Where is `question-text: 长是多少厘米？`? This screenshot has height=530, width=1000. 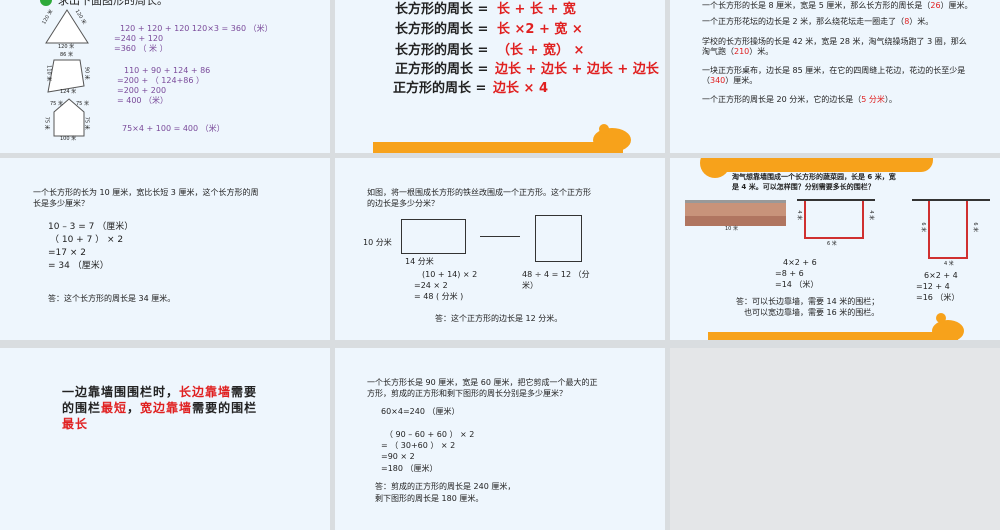
question-text: 长是多少厘米？ is located at coordinates (61, 203).